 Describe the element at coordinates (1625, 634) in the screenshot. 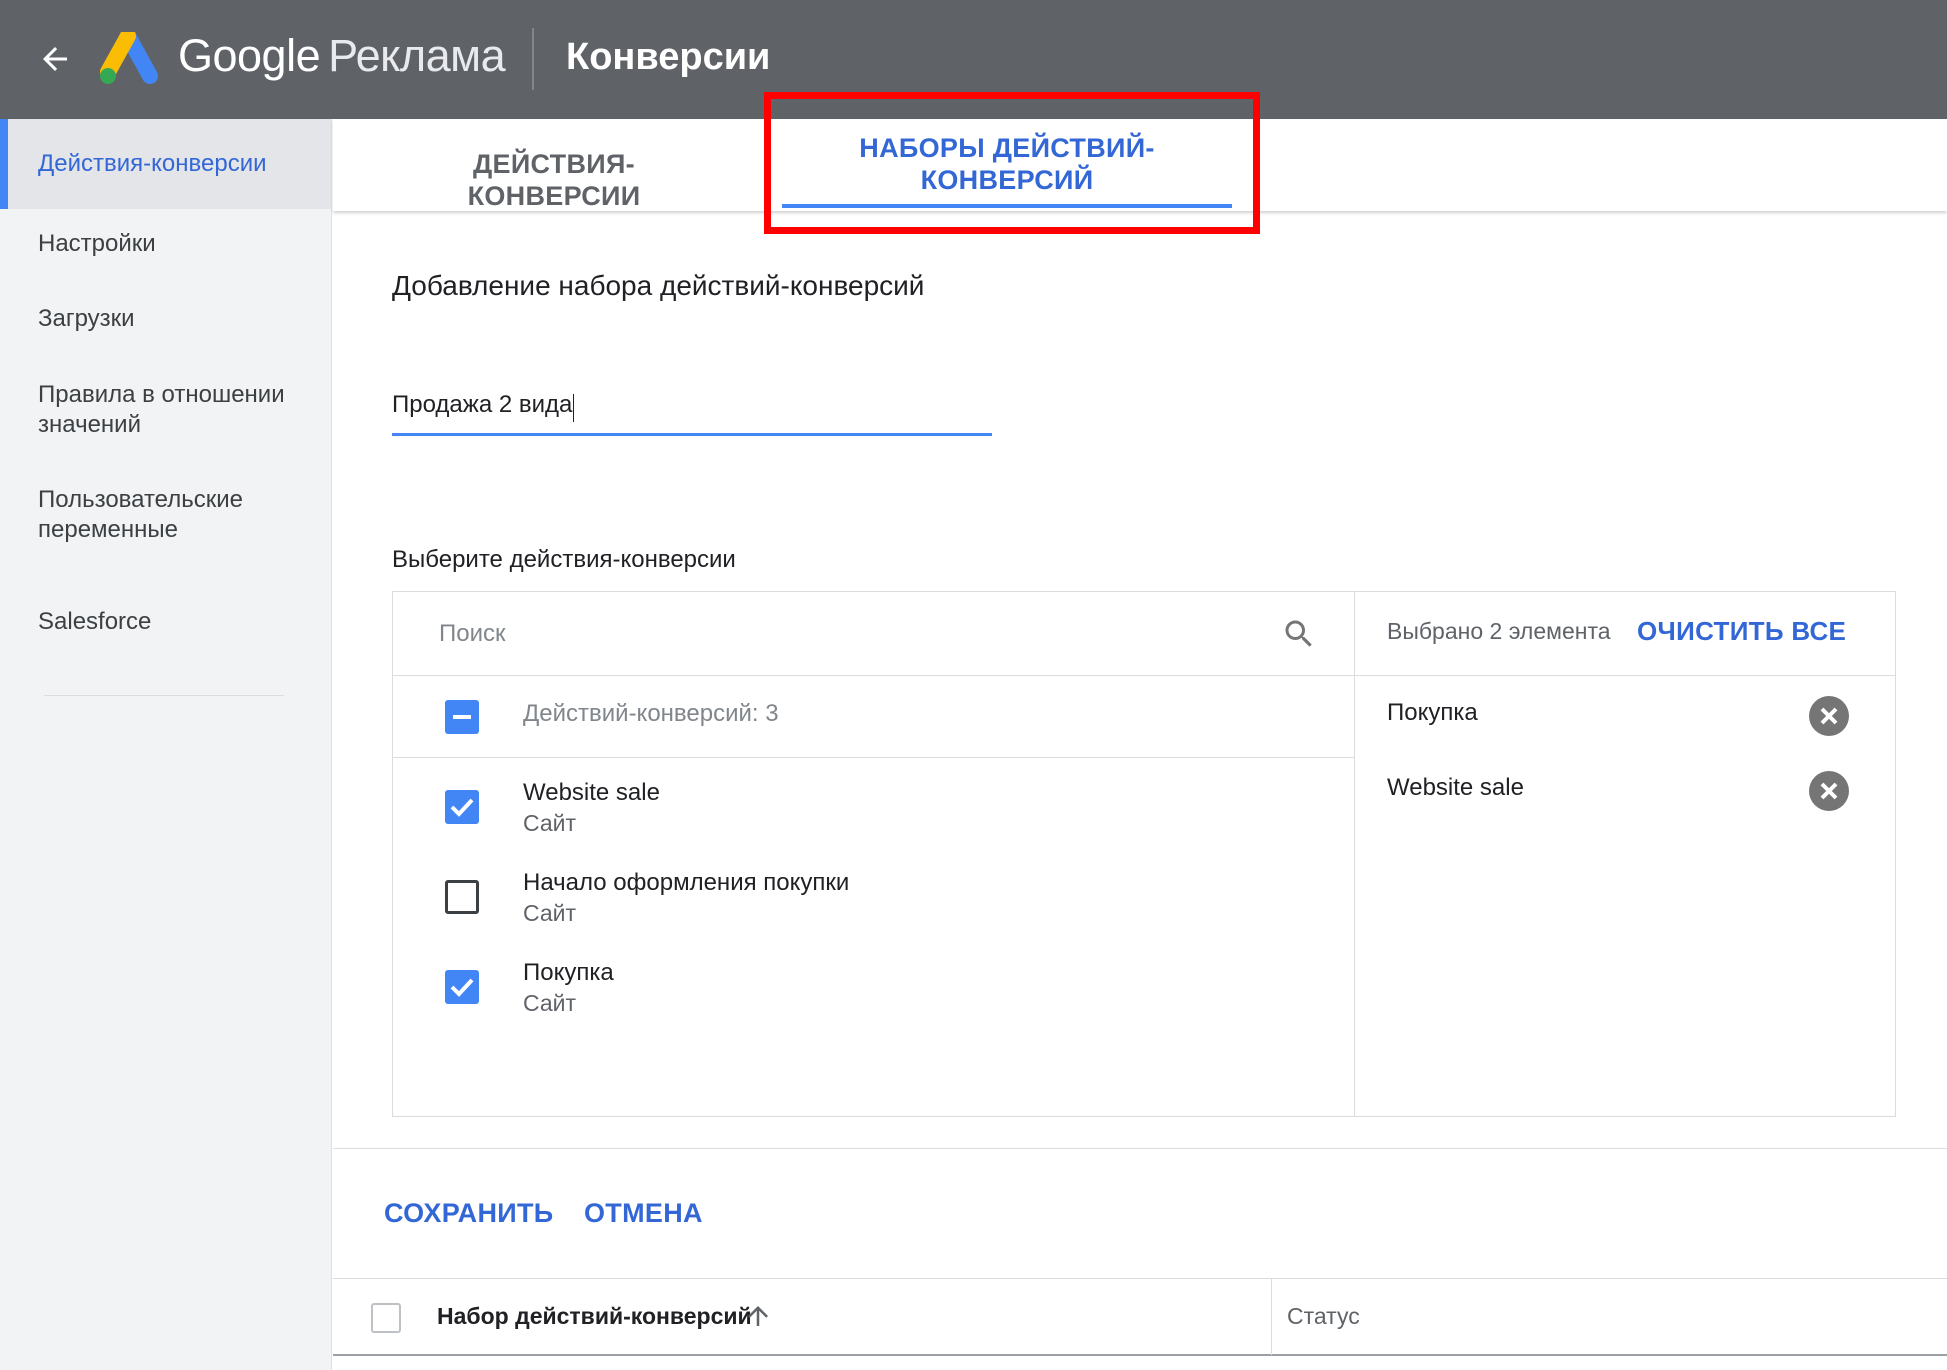

I see `selected-header: Выбрано 2 элемента ОЧИСТИТЬ ВСЕ` at that location.